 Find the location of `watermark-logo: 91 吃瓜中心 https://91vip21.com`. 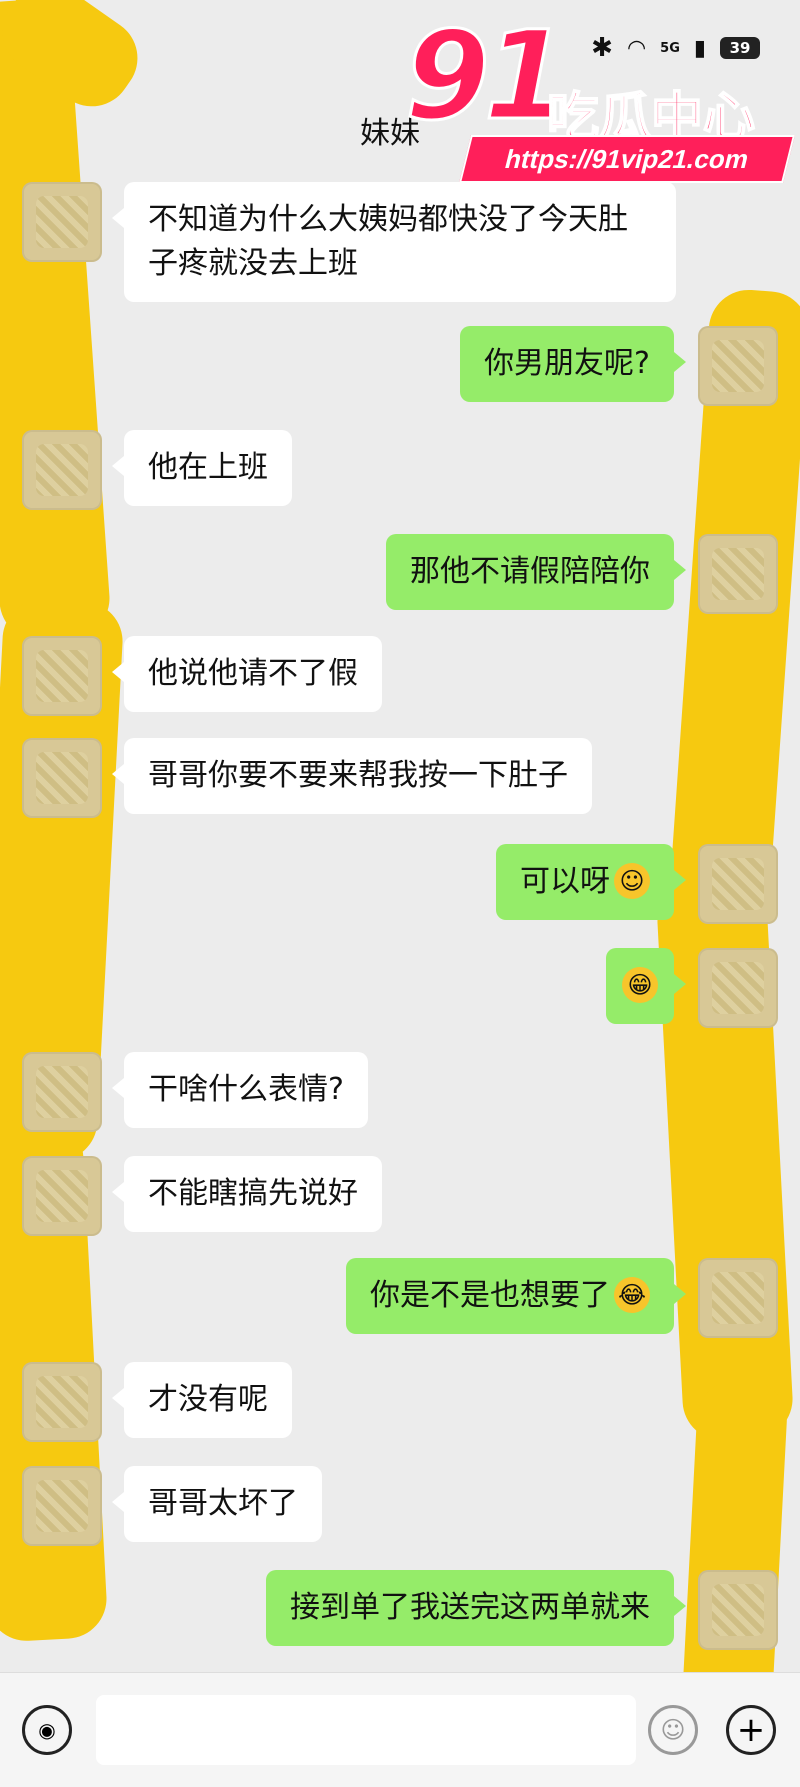

watermark-logo: 91 吃瓜中心 https://91vip21.com is located at coordinates (599, 93).